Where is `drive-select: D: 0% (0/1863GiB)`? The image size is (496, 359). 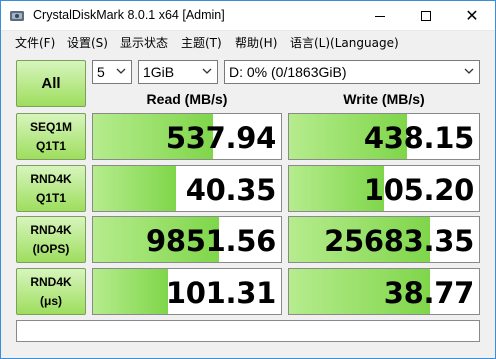 drive-select: D: 0% (0/1863GiB) is located at coordinates (352, 72).